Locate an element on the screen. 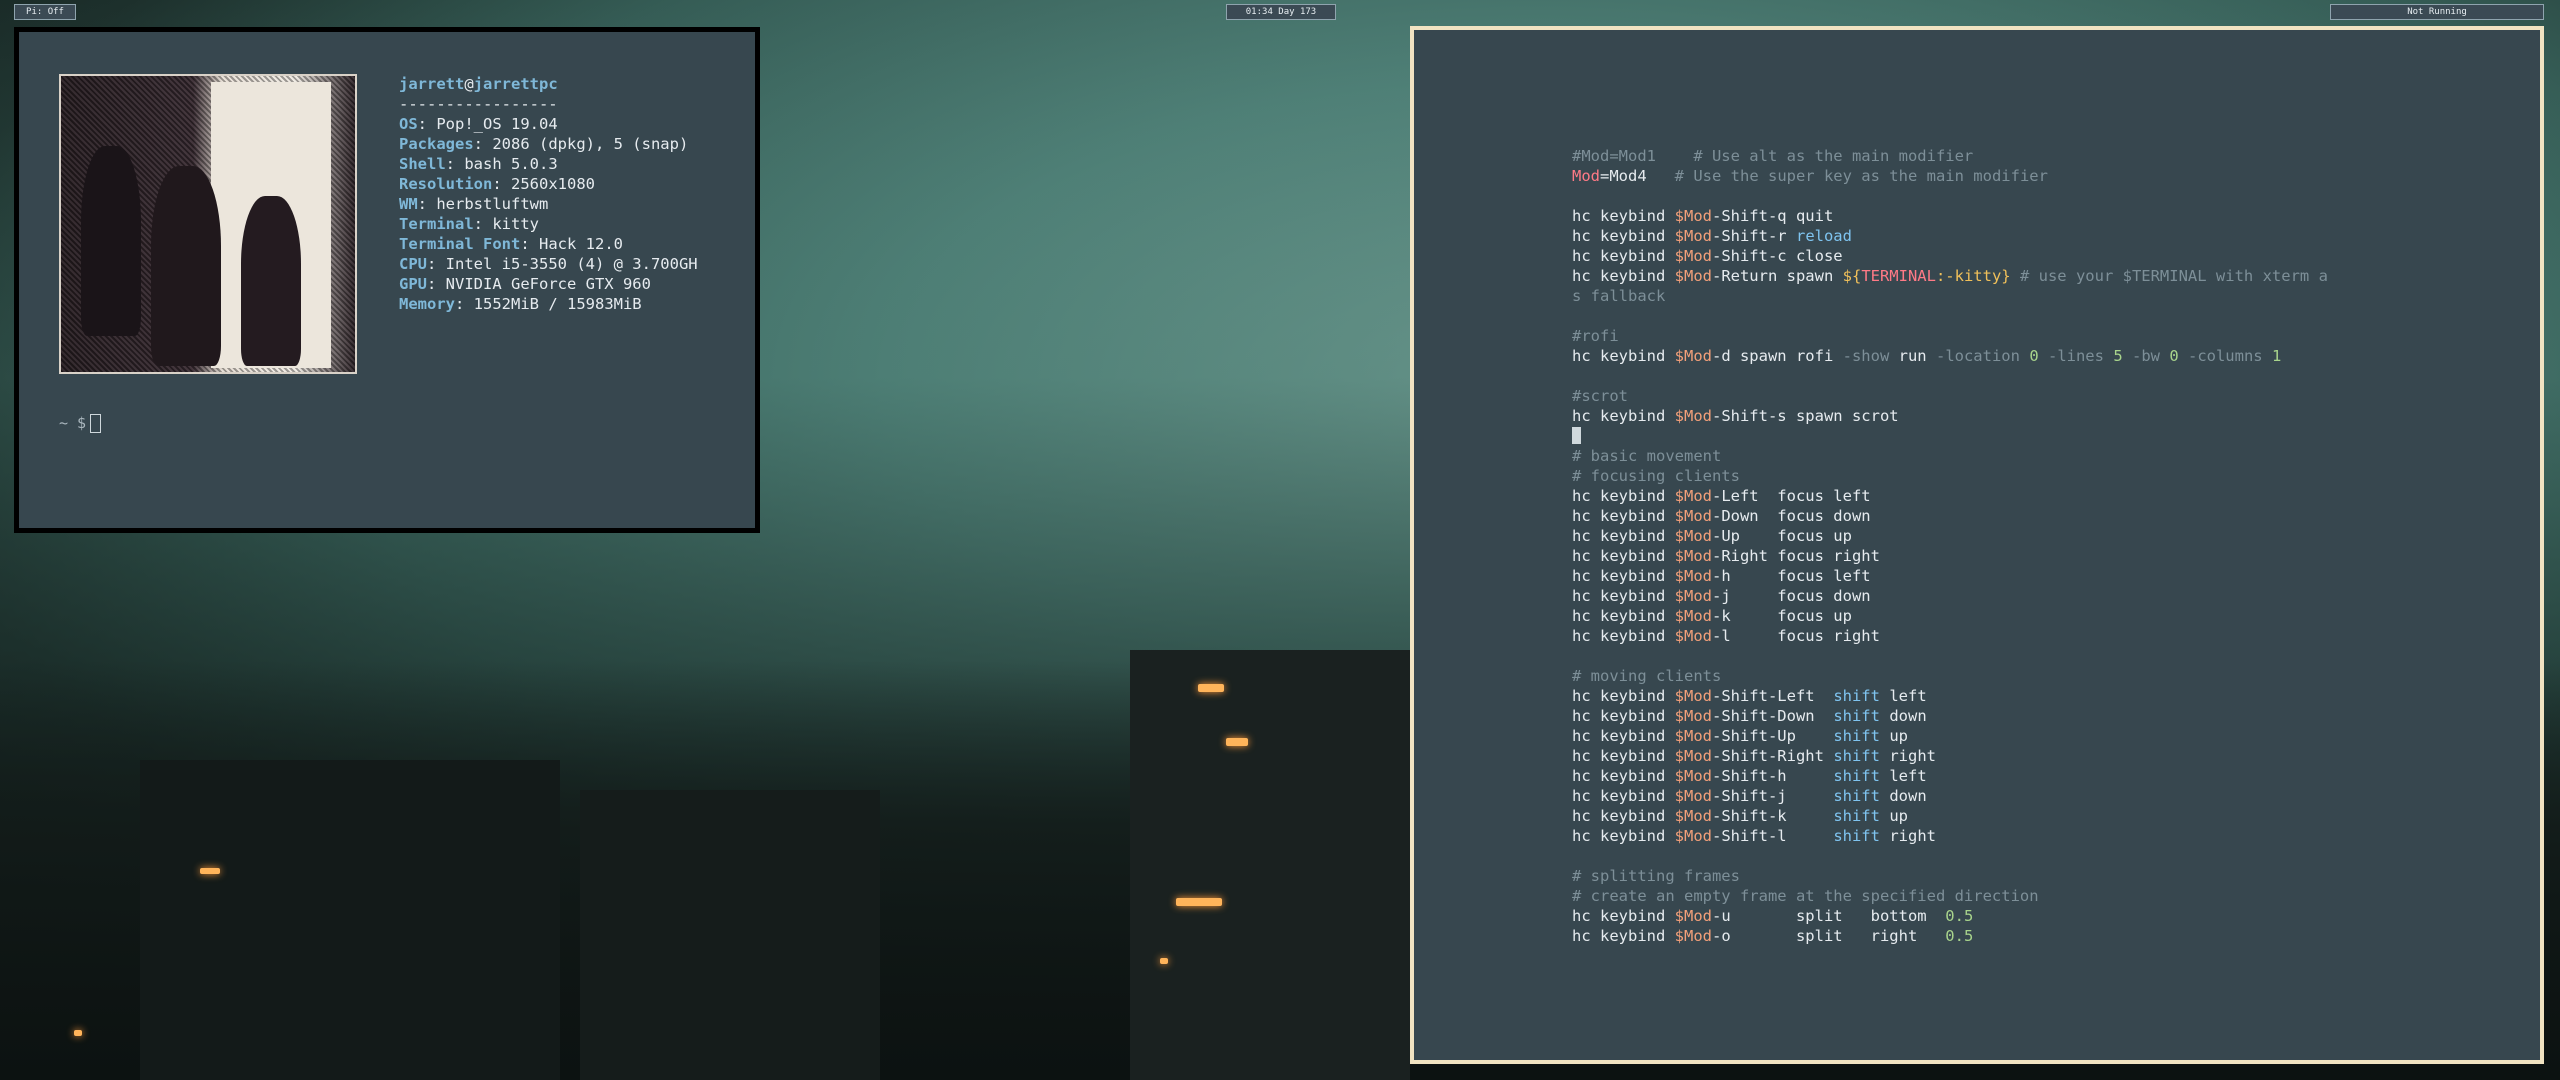  info-key: Terminal is located at coordinates (436, 224).